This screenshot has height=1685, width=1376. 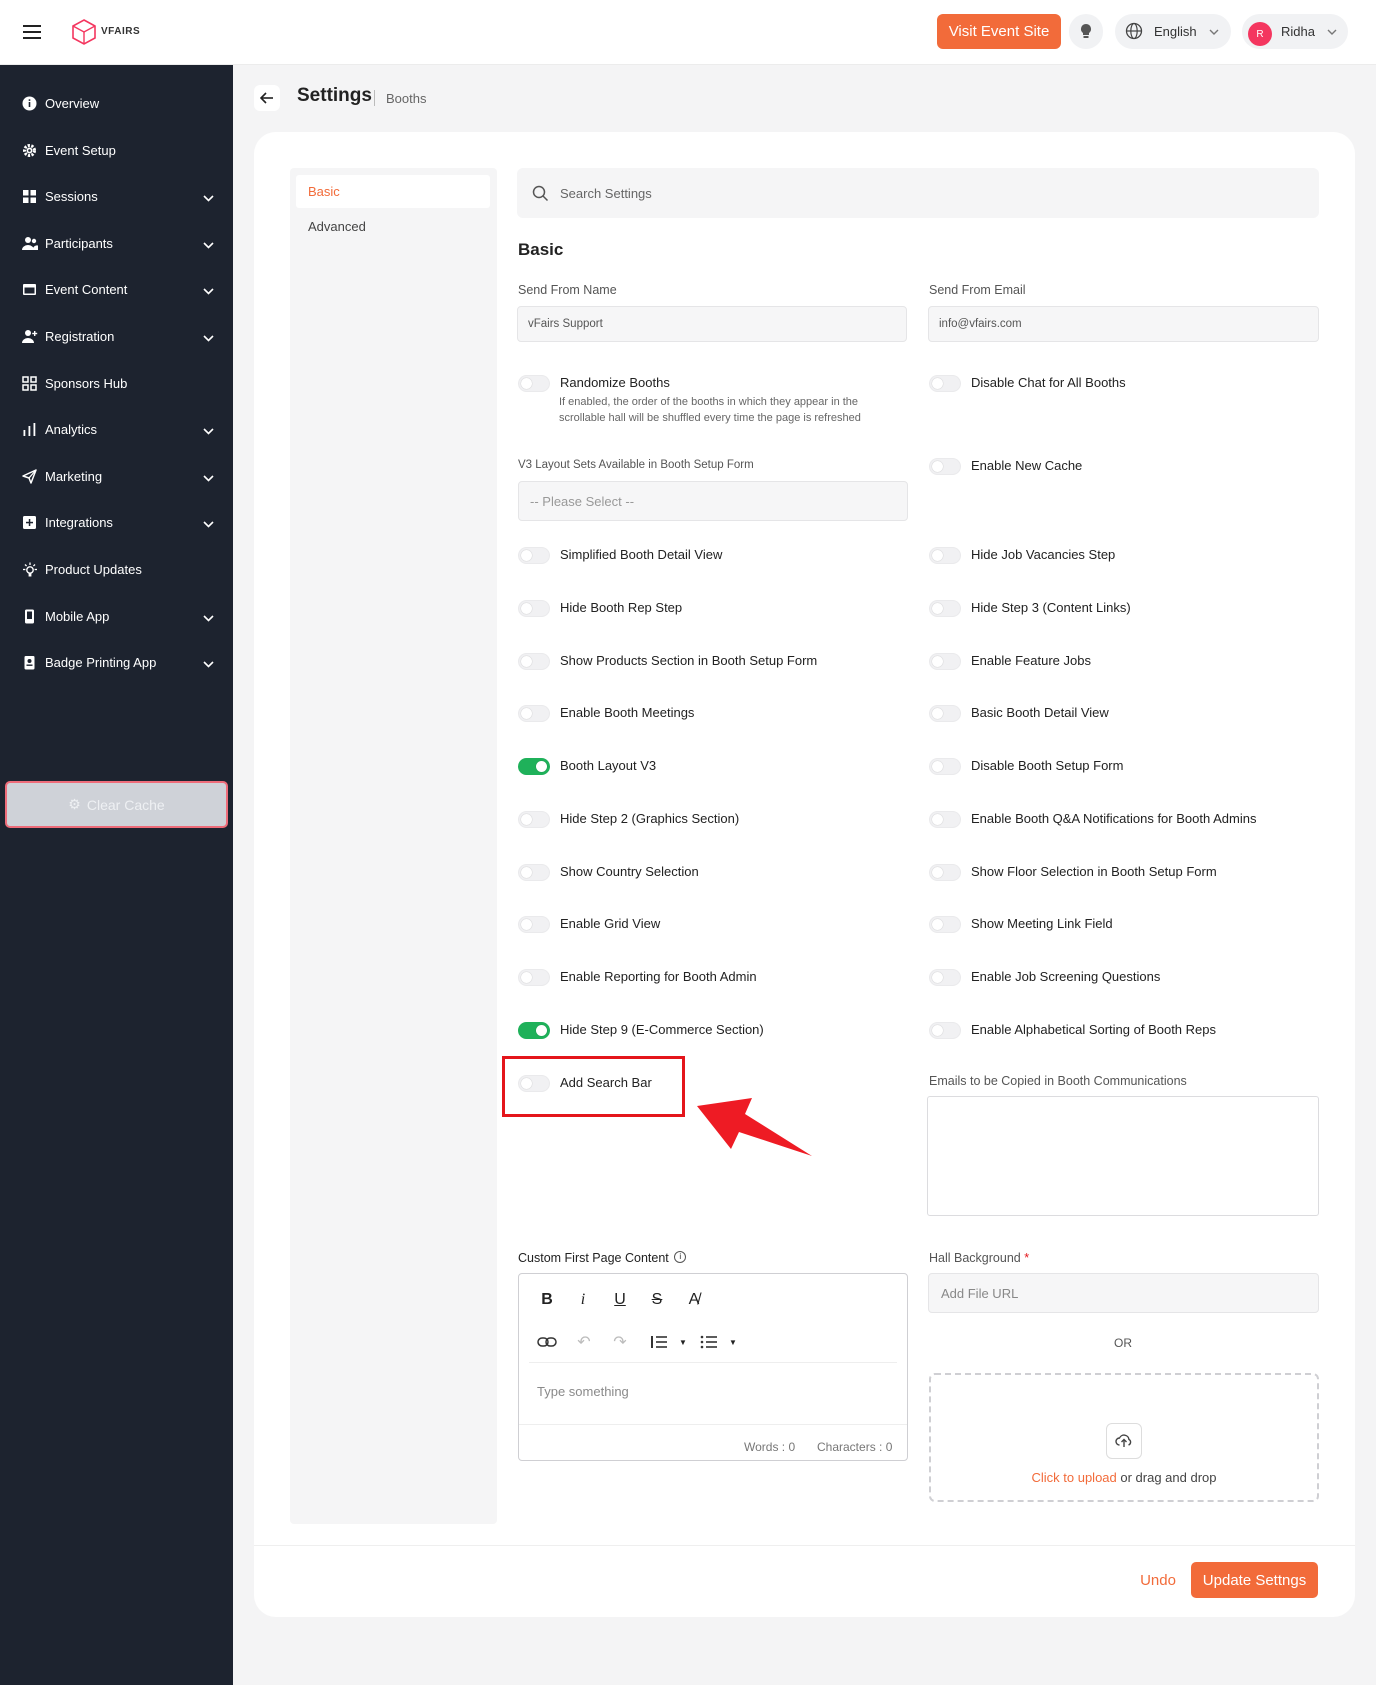 I want to click on enable-feature-jobs-label: Enable Feature Jobs, so click(x=1031, y=660).